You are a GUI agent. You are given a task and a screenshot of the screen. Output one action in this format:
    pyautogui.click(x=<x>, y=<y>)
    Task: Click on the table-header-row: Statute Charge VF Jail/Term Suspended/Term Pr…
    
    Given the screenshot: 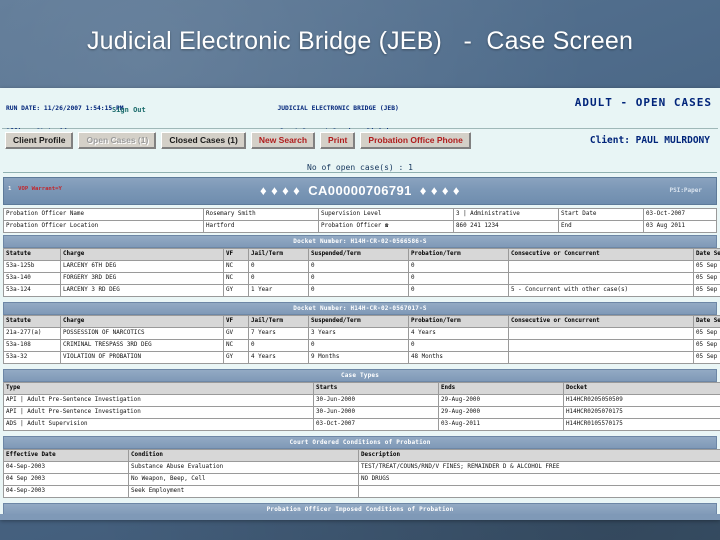 What is the action you would take?
    pyautogui.click(x=361, y=254)
    